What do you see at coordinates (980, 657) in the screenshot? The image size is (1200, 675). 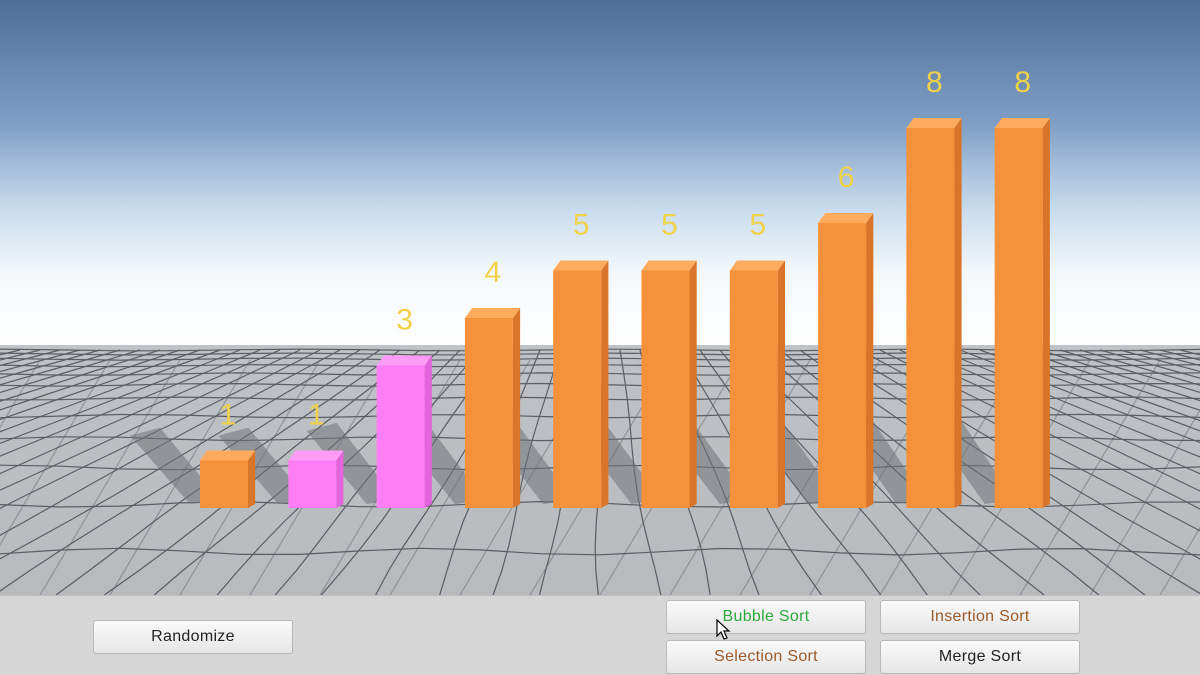 I see `merge-sort-button: Merge Sort` at bounding box center [980, 657].